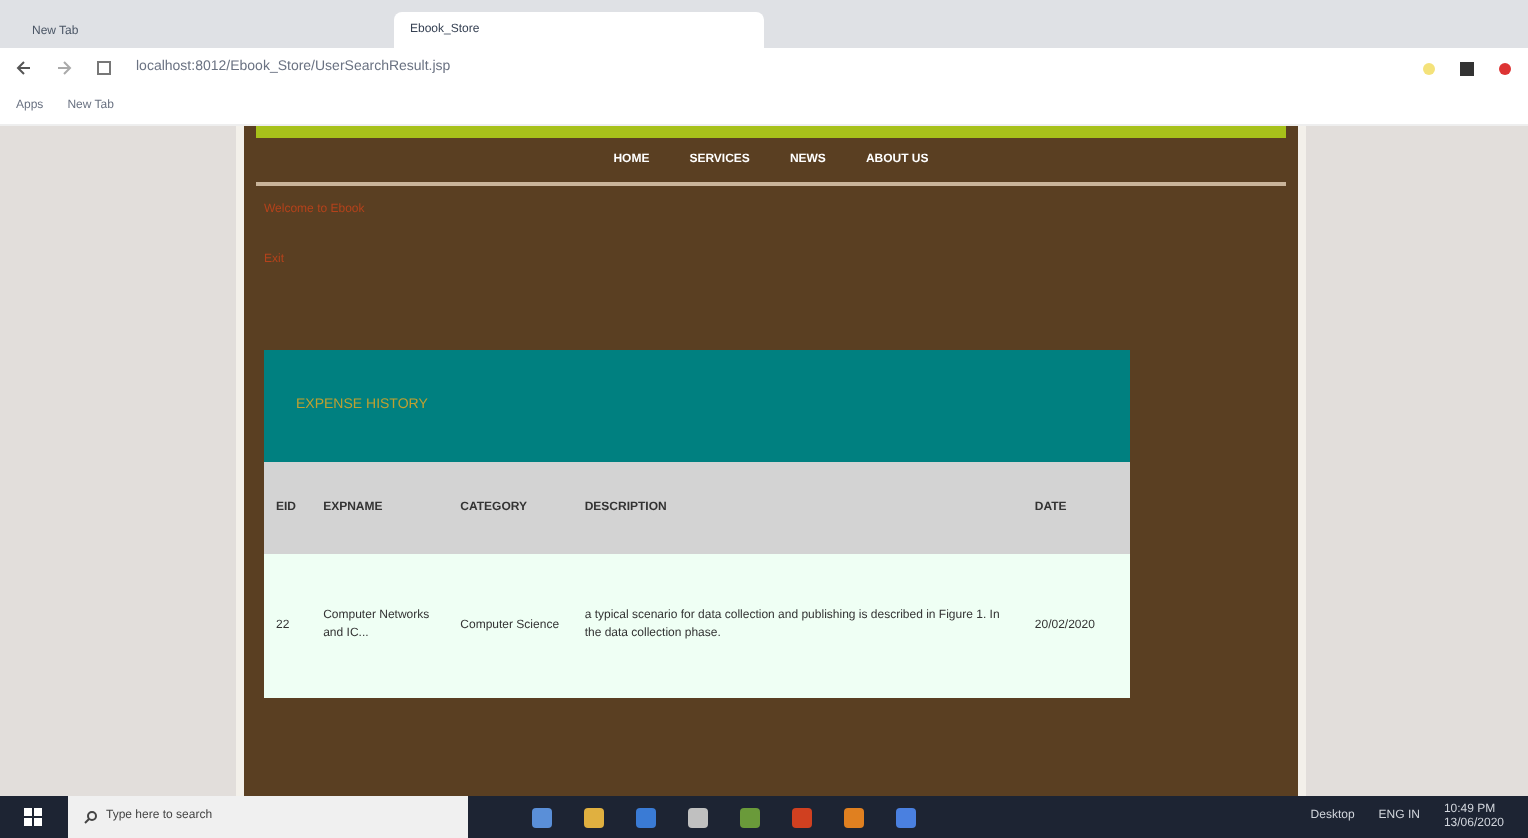 This screenshot has width=1528, height=838. Describe the element at coordinates (24, 68) in the screenshot. I see `back-icon` at that location.